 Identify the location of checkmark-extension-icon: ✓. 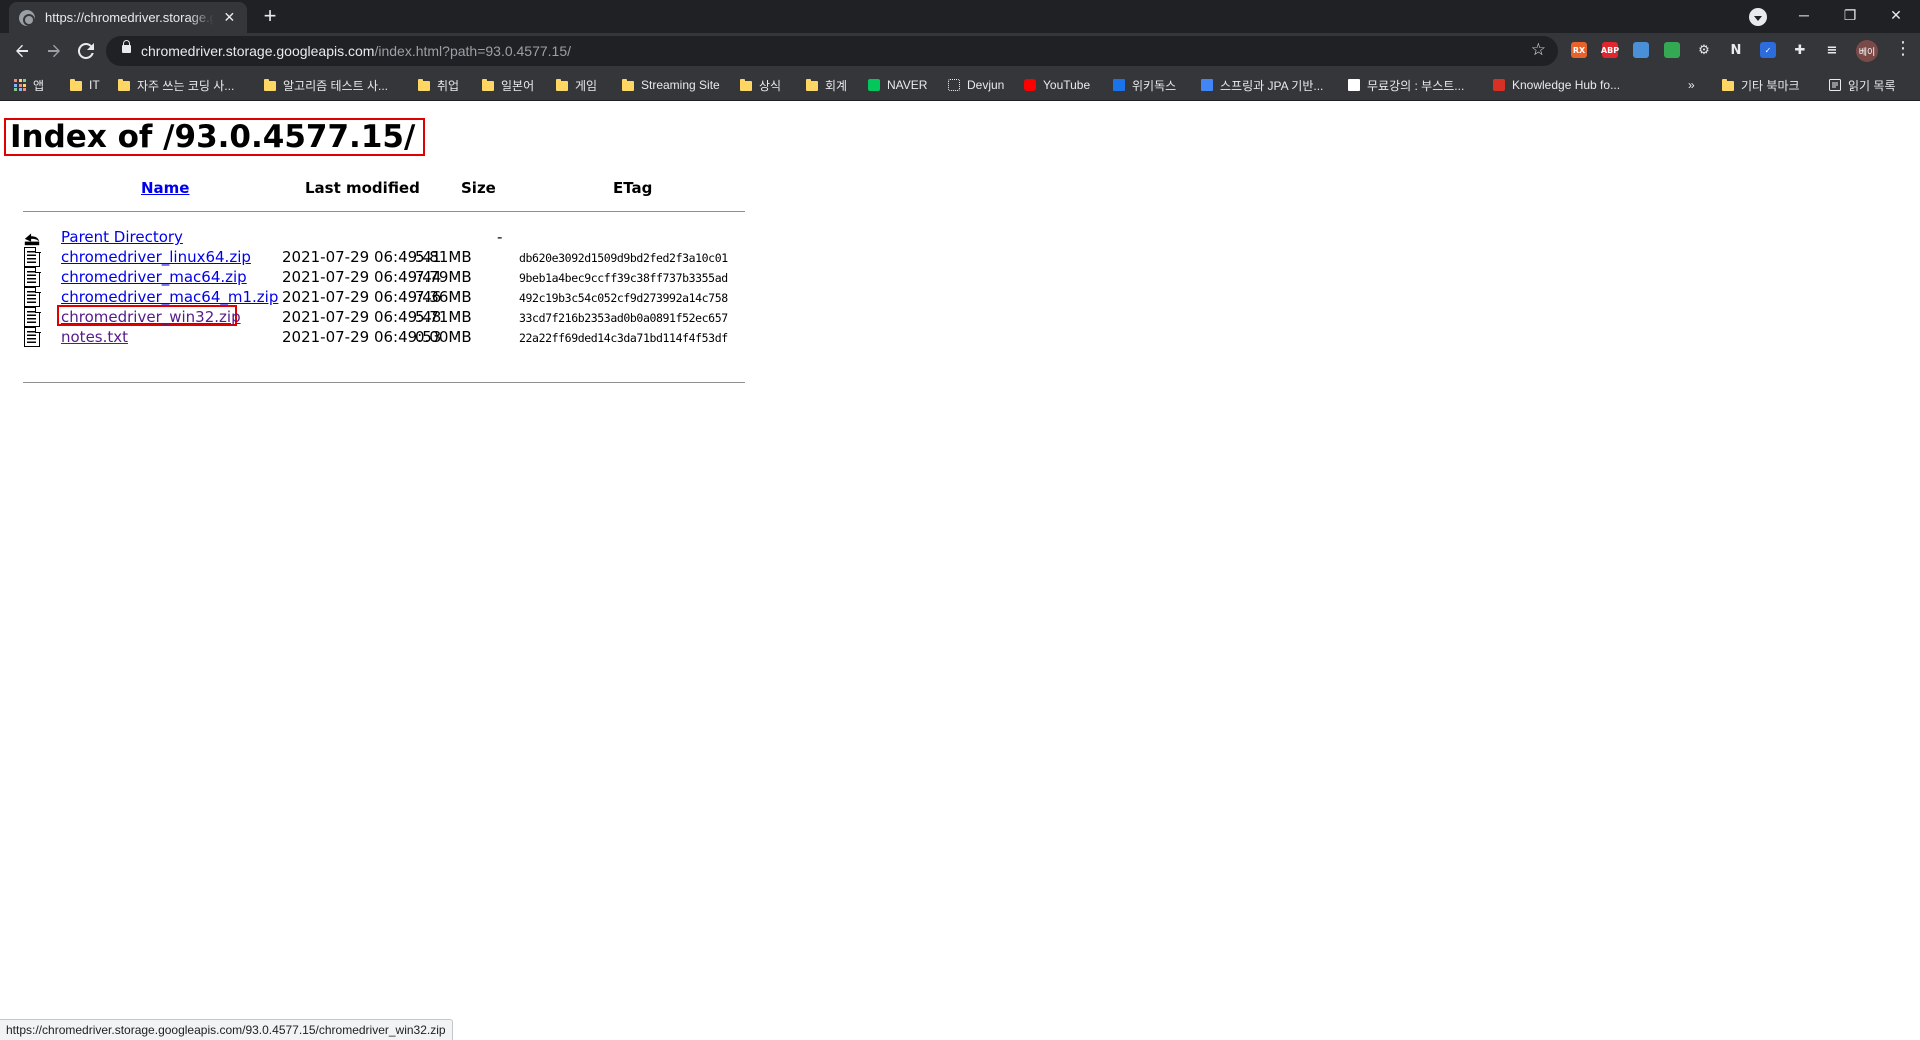
(1768, 50).